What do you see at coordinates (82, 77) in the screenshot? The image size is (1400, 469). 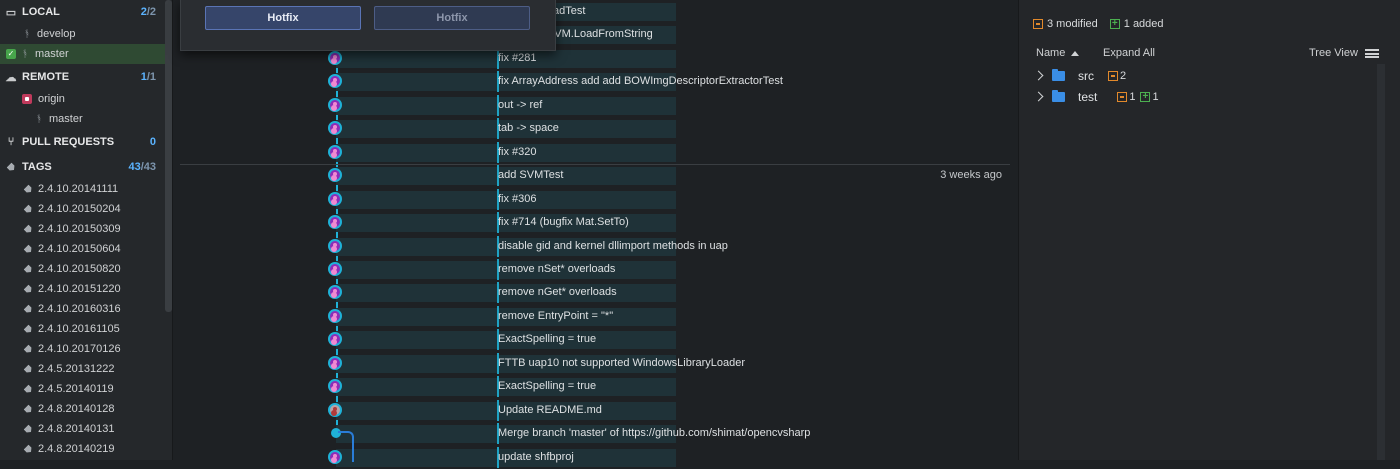 I see `remote-section-header: ☁ REMOTE 1/1` at bounding box center [82, 77].